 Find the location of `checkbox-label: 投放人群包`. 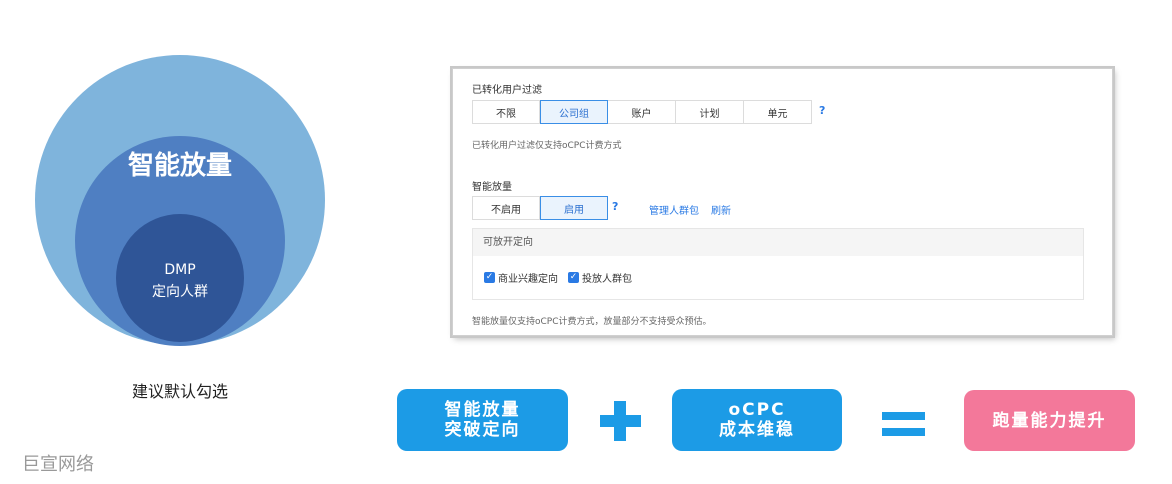

checkbox-label: 投放人群包 is located at coordinates (607, 279).